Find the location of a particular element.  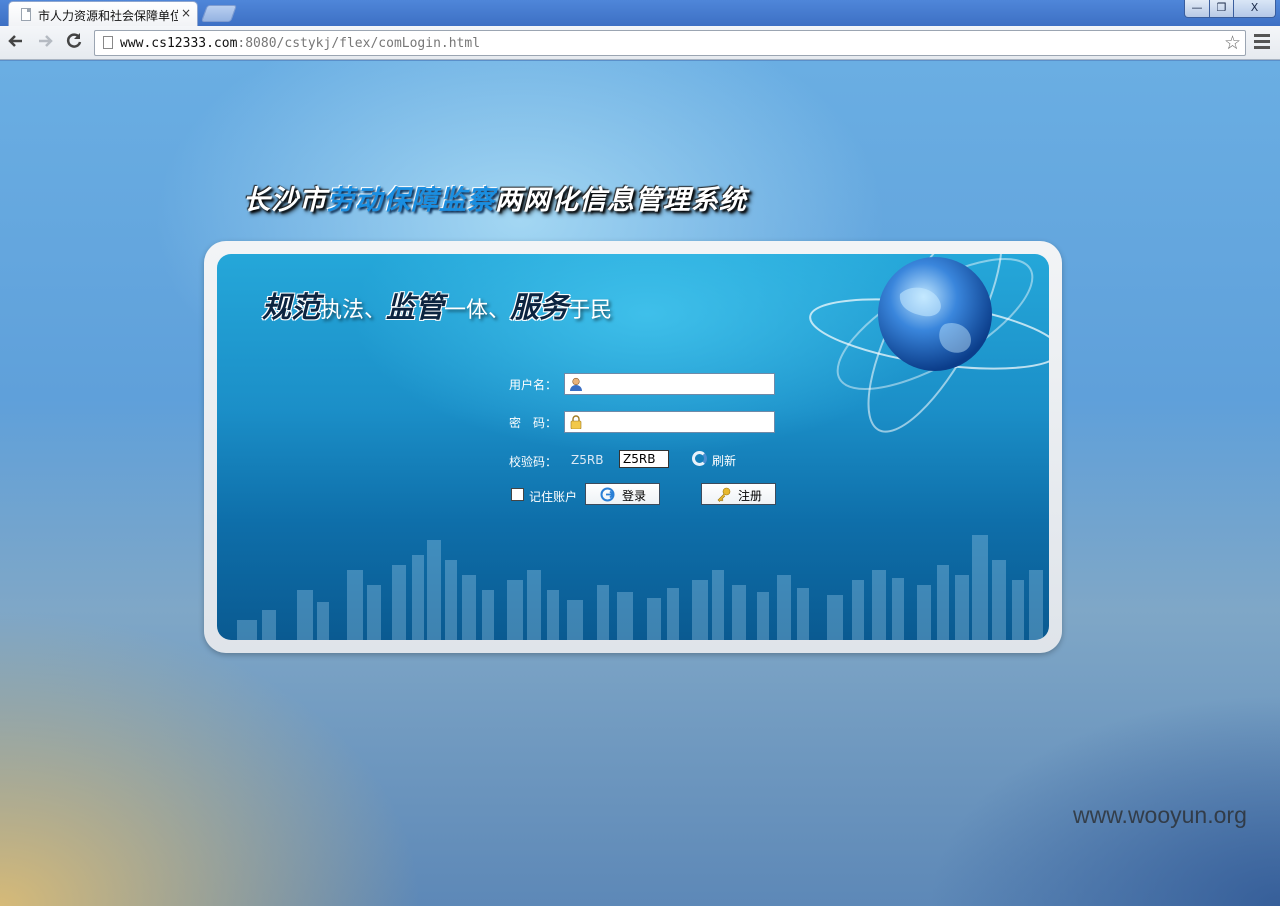

slogan-word-2: 监管 is located at coordinates (415, 307).